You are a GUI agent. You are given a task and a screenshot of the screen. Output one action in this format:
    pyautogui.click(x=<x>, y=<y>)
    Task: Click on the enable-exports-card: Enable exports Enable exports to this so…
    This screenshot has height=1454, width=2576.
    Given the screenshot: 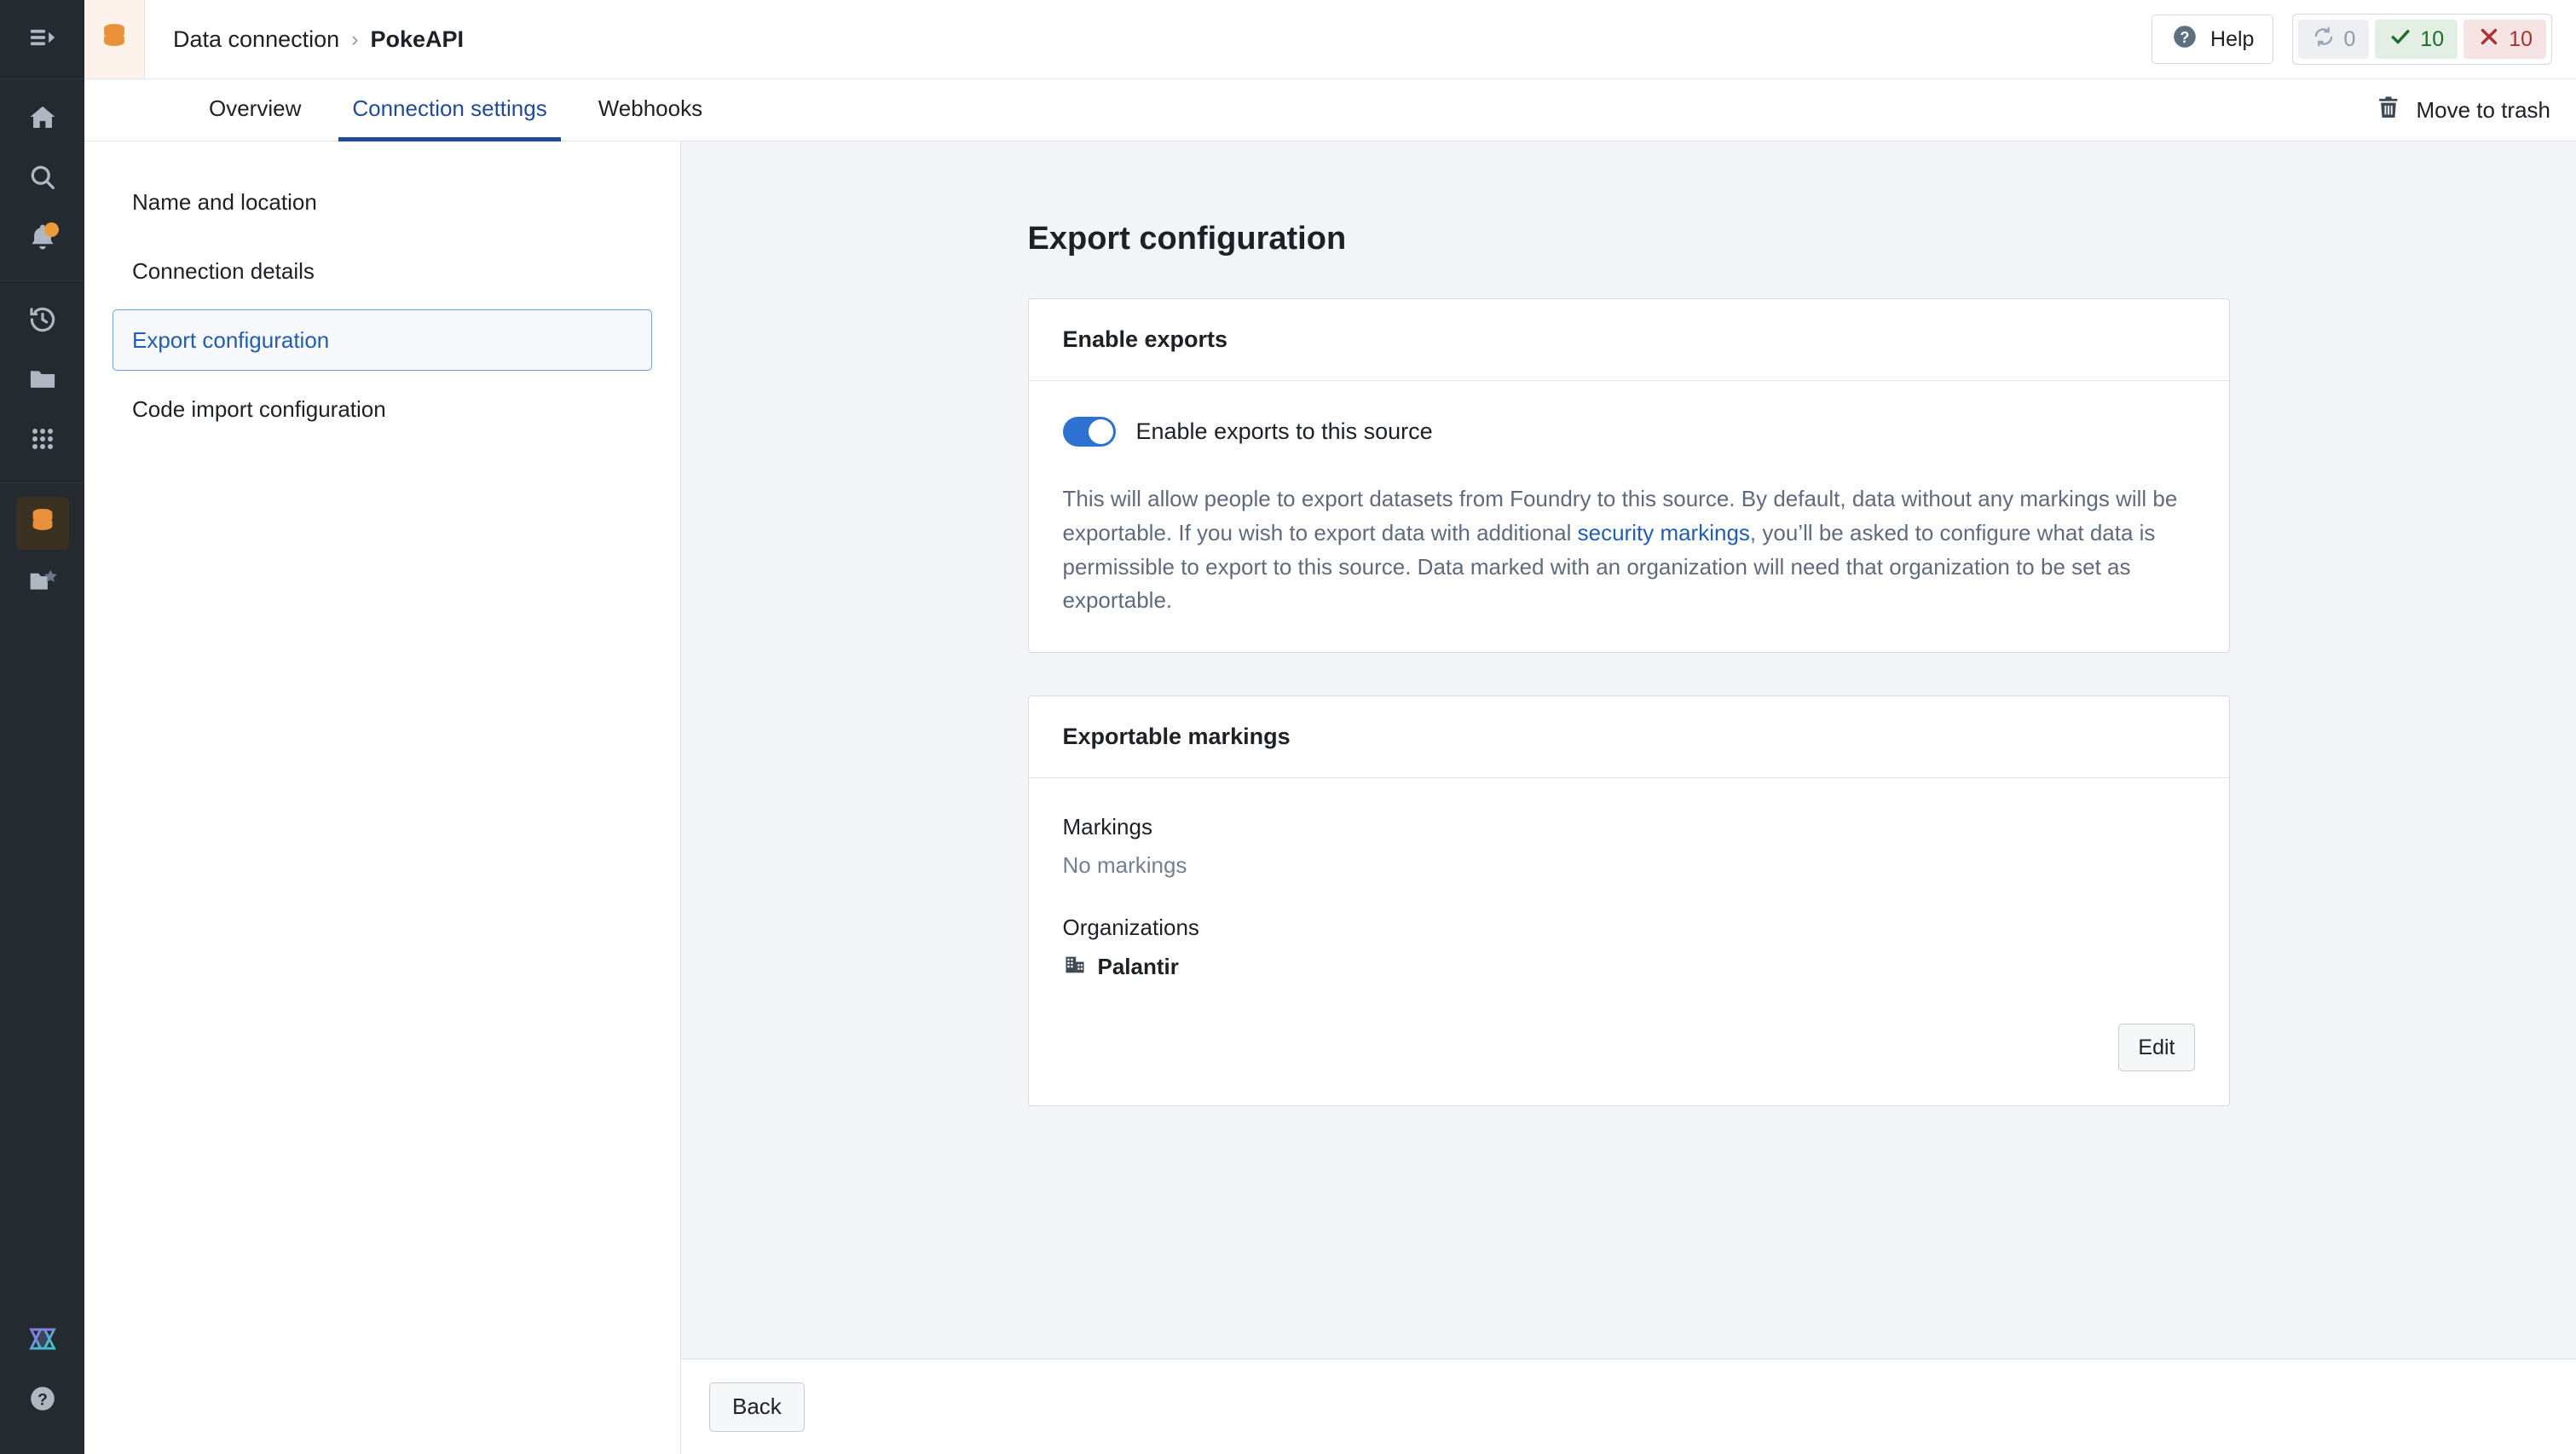 What is the action you would take?
    pyautogui.click(x=1628, y=476)
    